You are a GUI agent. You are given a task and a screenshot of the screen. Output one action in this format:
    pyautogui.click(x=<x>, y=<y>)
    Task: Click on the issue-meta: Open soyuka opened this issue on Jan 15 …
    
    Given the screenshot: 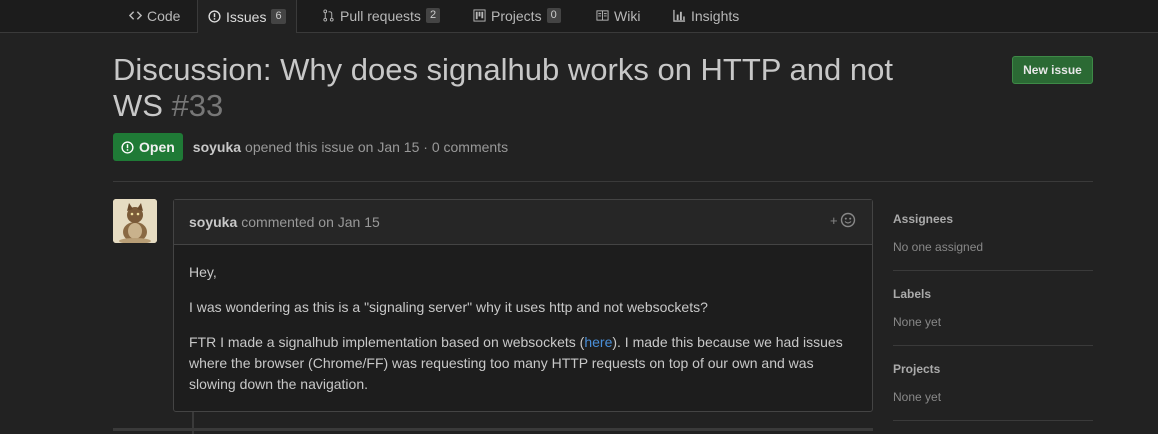 What is the action you would take?
    pyautogui.click(x=310, y=147)
    